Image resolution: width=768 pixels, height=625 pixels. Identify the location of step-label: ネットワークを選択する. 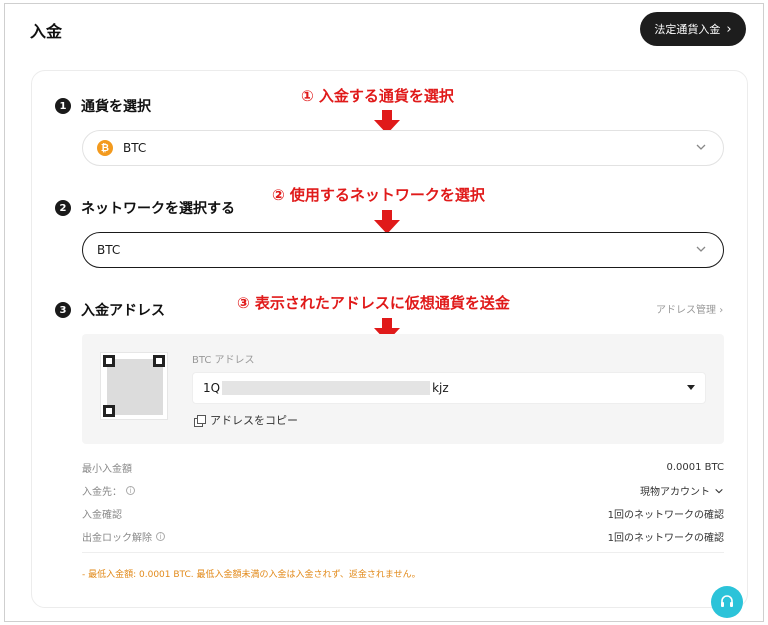
(158, 209).